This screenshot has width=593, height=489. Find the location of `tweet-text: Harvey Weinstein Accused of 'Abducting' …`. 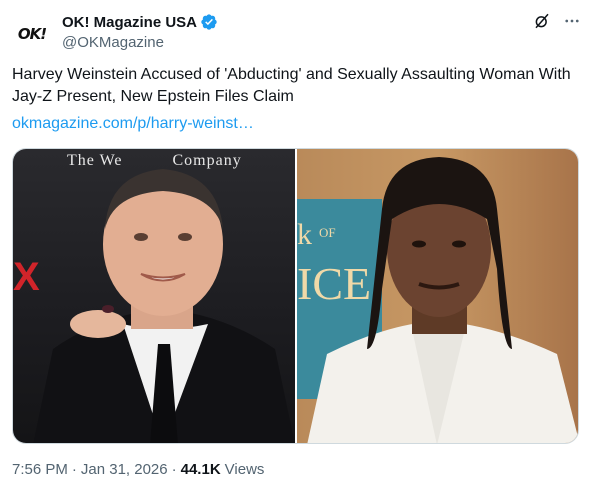

tweet-text: Harvey Weinstein Accused of 'Abducting' … is located at coordinates (291, 85).